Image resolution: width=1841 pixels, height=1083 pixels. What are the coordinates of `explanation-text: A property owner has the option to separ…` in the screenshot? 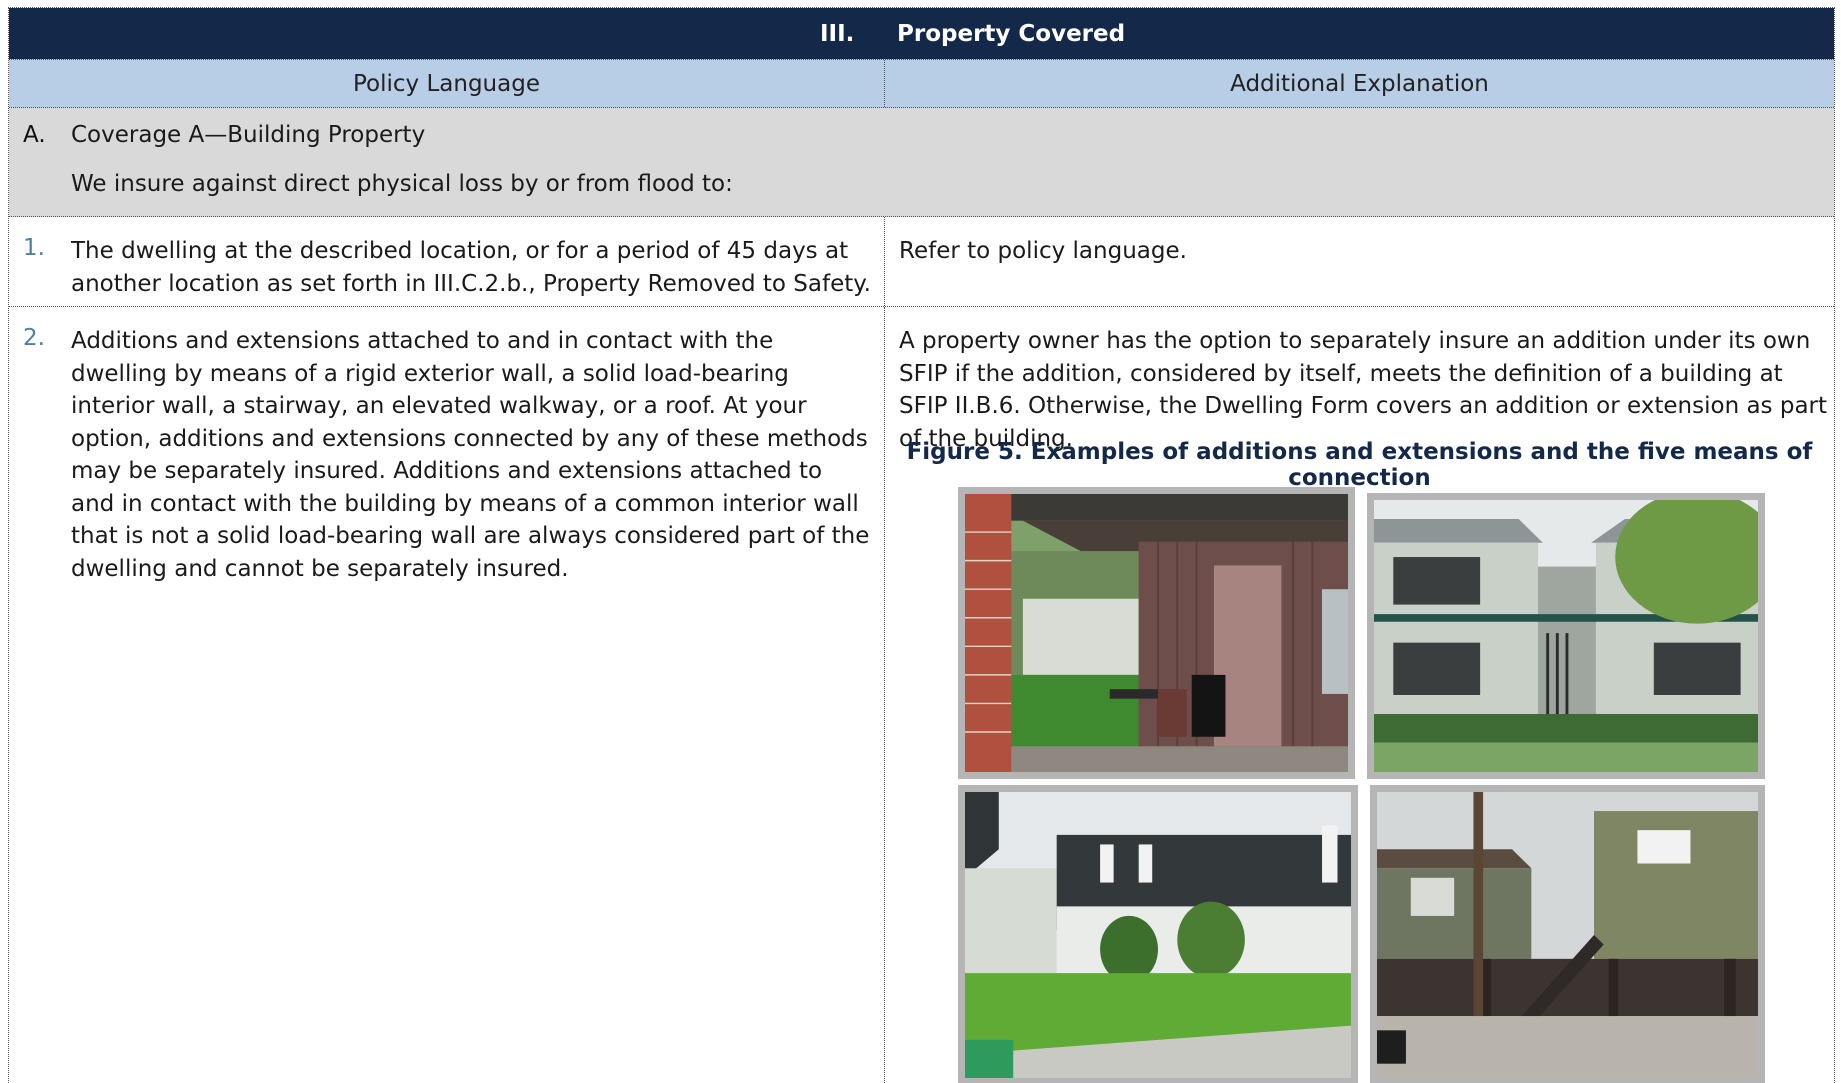 It's located at (1363, 390).